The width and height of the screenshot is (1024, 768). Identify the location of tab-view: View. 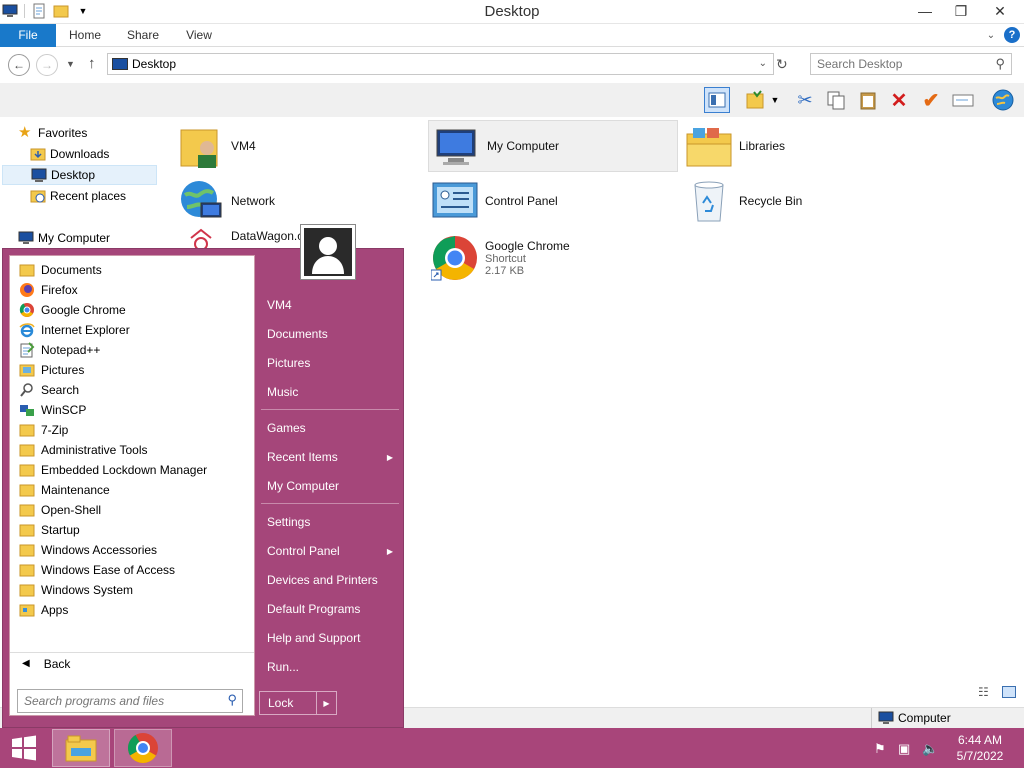
(199, 35).